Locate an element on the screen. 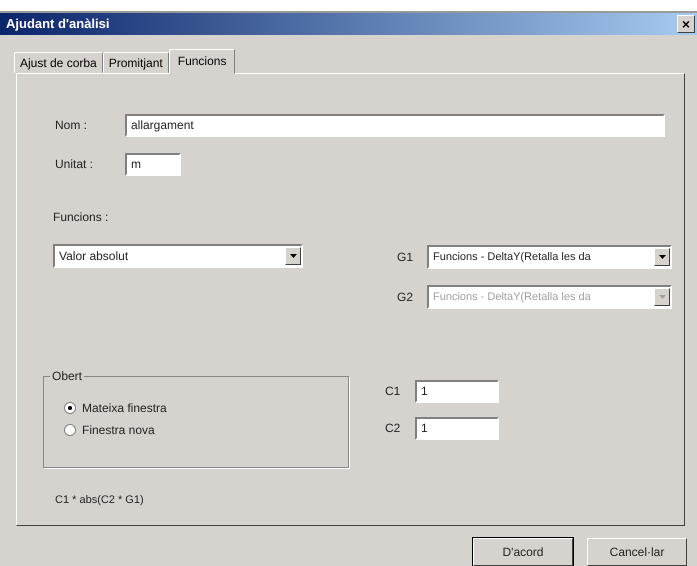  dialog-button: Cancel·lar is located at coordinates (637, 552).